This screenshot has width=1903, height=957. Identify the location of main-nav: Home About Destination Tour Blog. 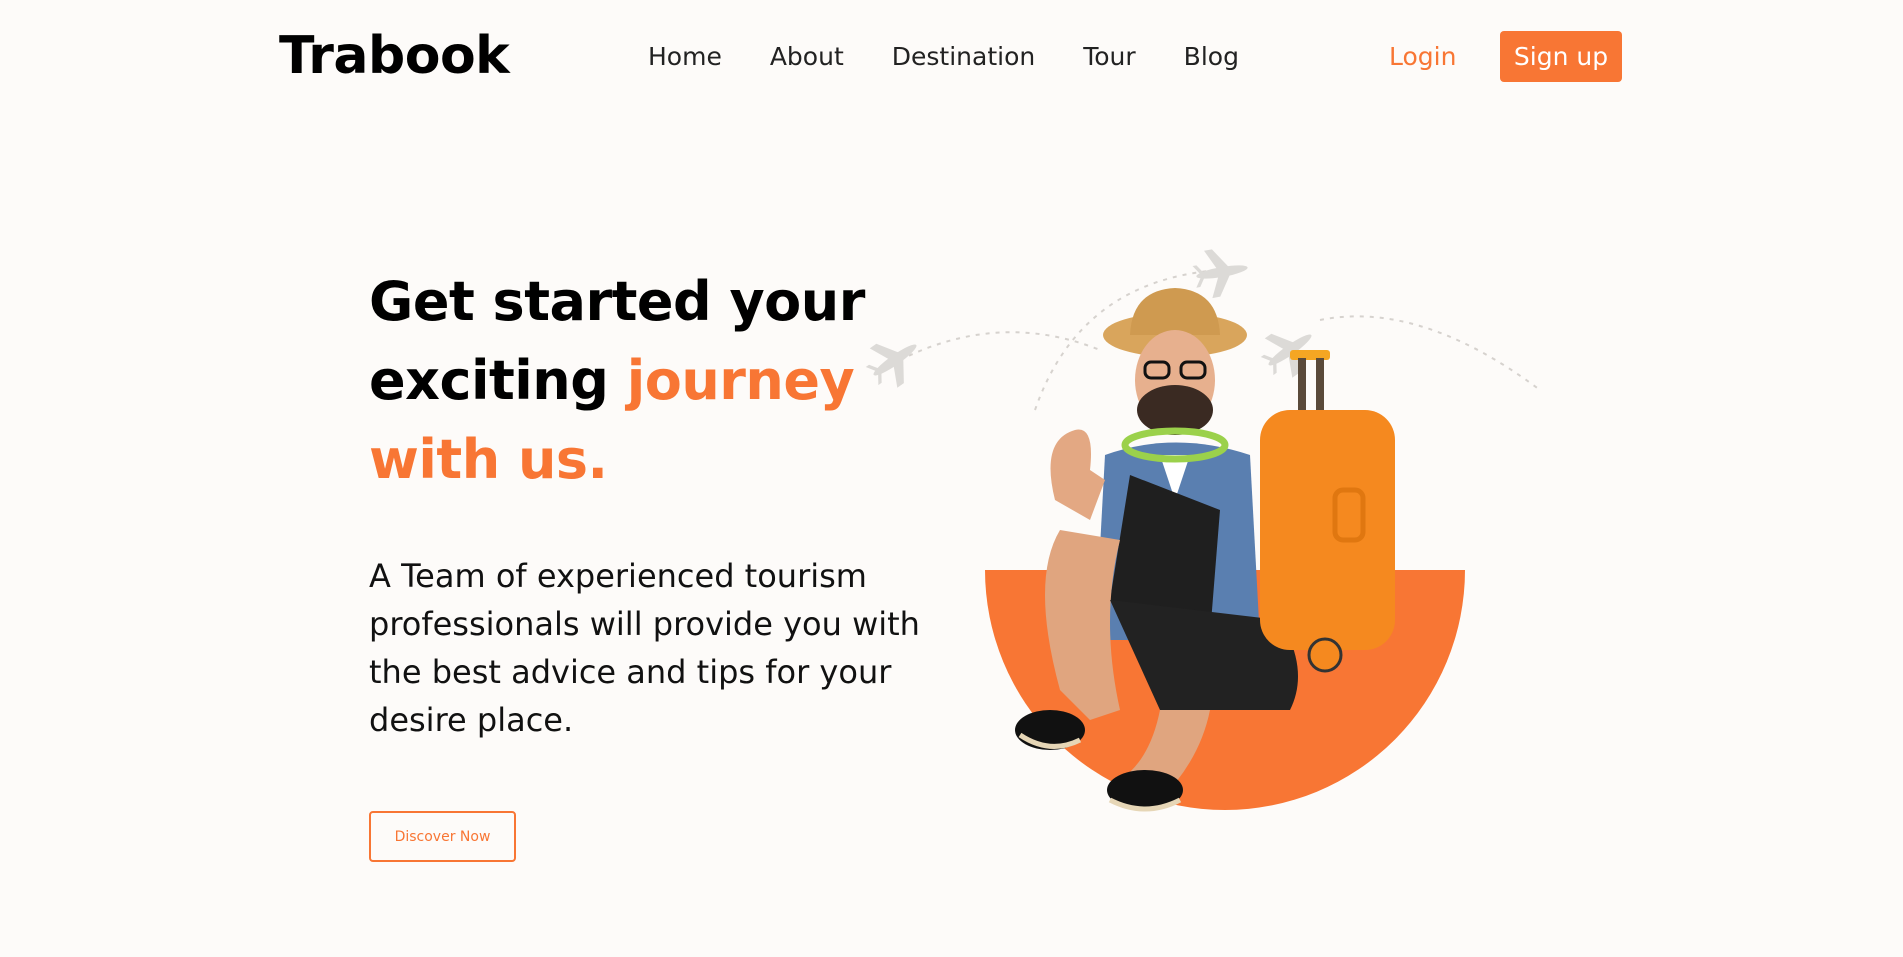
(967, 56).